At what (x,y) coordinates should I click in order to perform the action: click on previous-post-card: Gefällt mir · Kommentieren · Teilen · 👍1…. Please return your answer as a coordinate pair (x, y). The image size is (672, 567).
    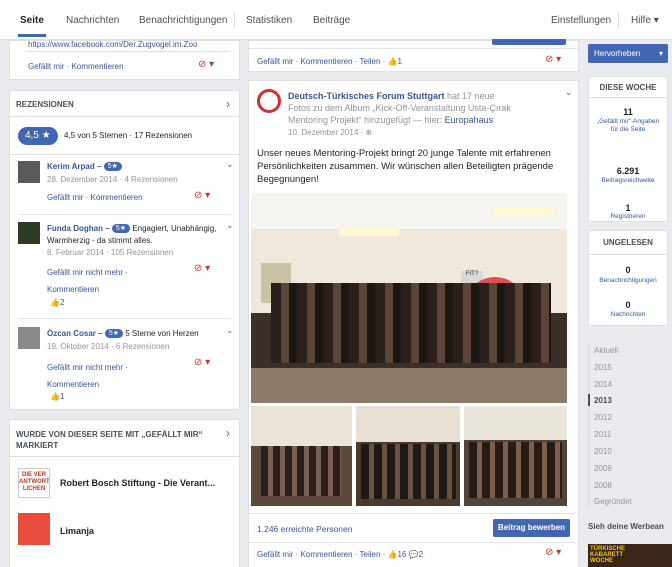
    Looking at the image, I should click on (413, 55).